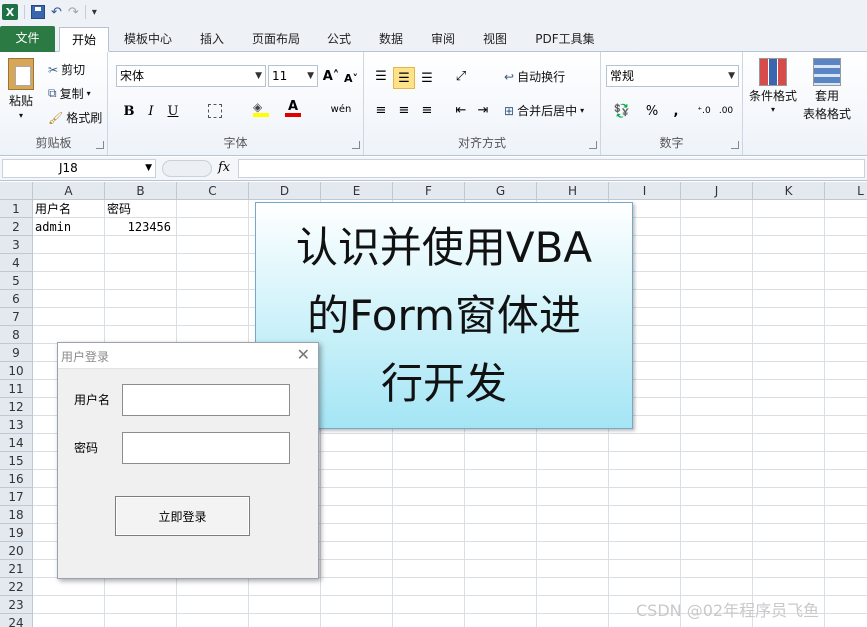  I want to click on row-header: 12, so click(16, 407).